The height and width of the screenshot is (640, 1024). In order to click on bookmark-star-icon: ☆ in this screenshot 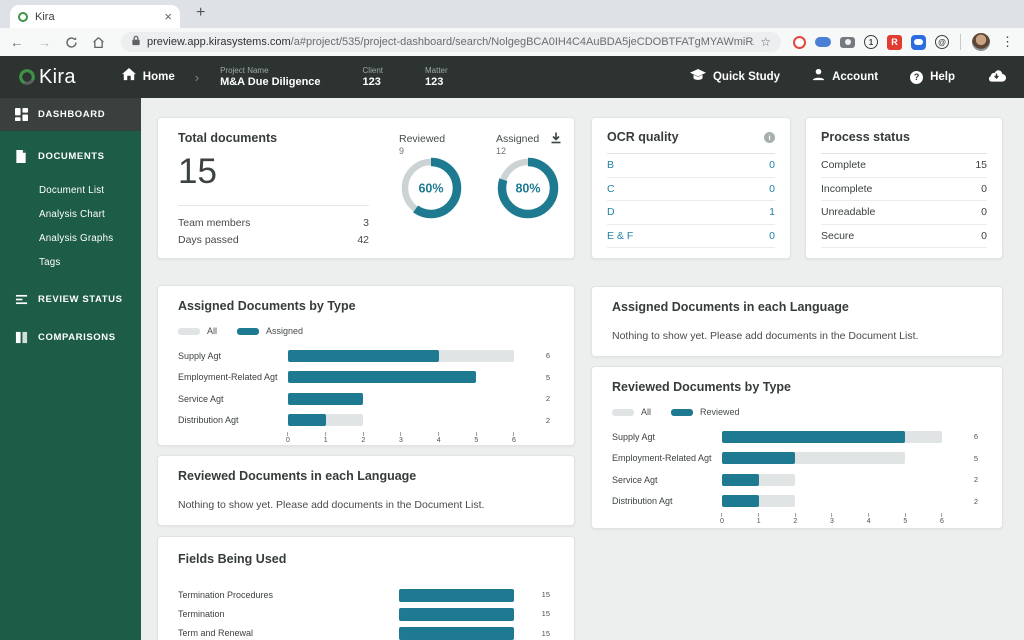, I will do `click(765, 42)`.